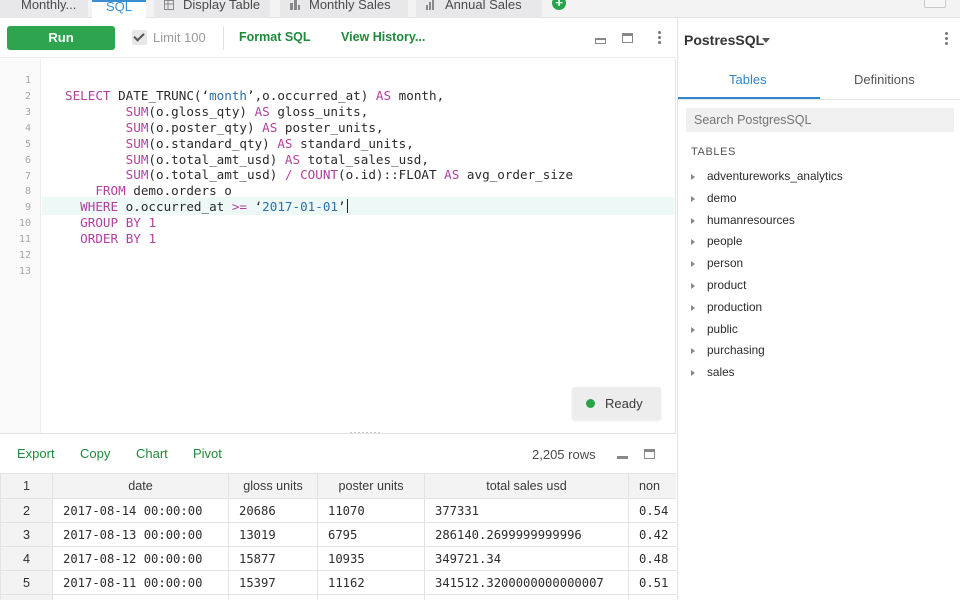  What do you see at coordinates (946, 39) in the screenshot?
I see `panel-menu-icon` at bounding box center [946, 39].